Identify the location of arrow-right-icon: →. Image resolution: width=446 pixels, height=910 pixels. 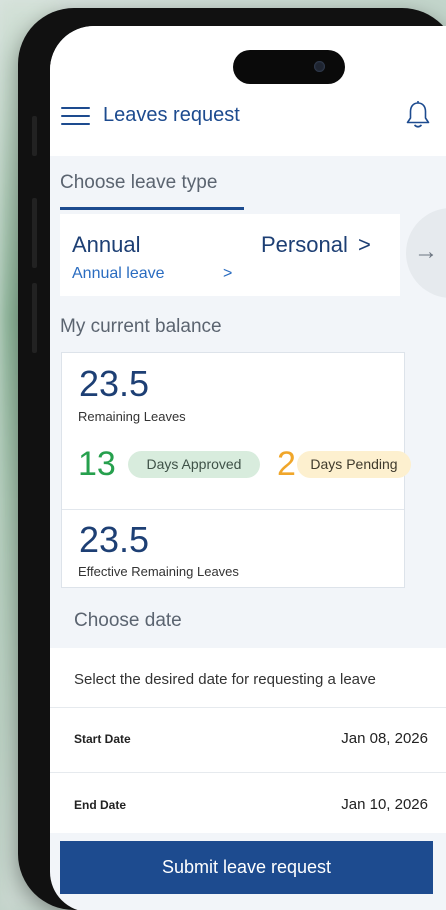
(426, 252).